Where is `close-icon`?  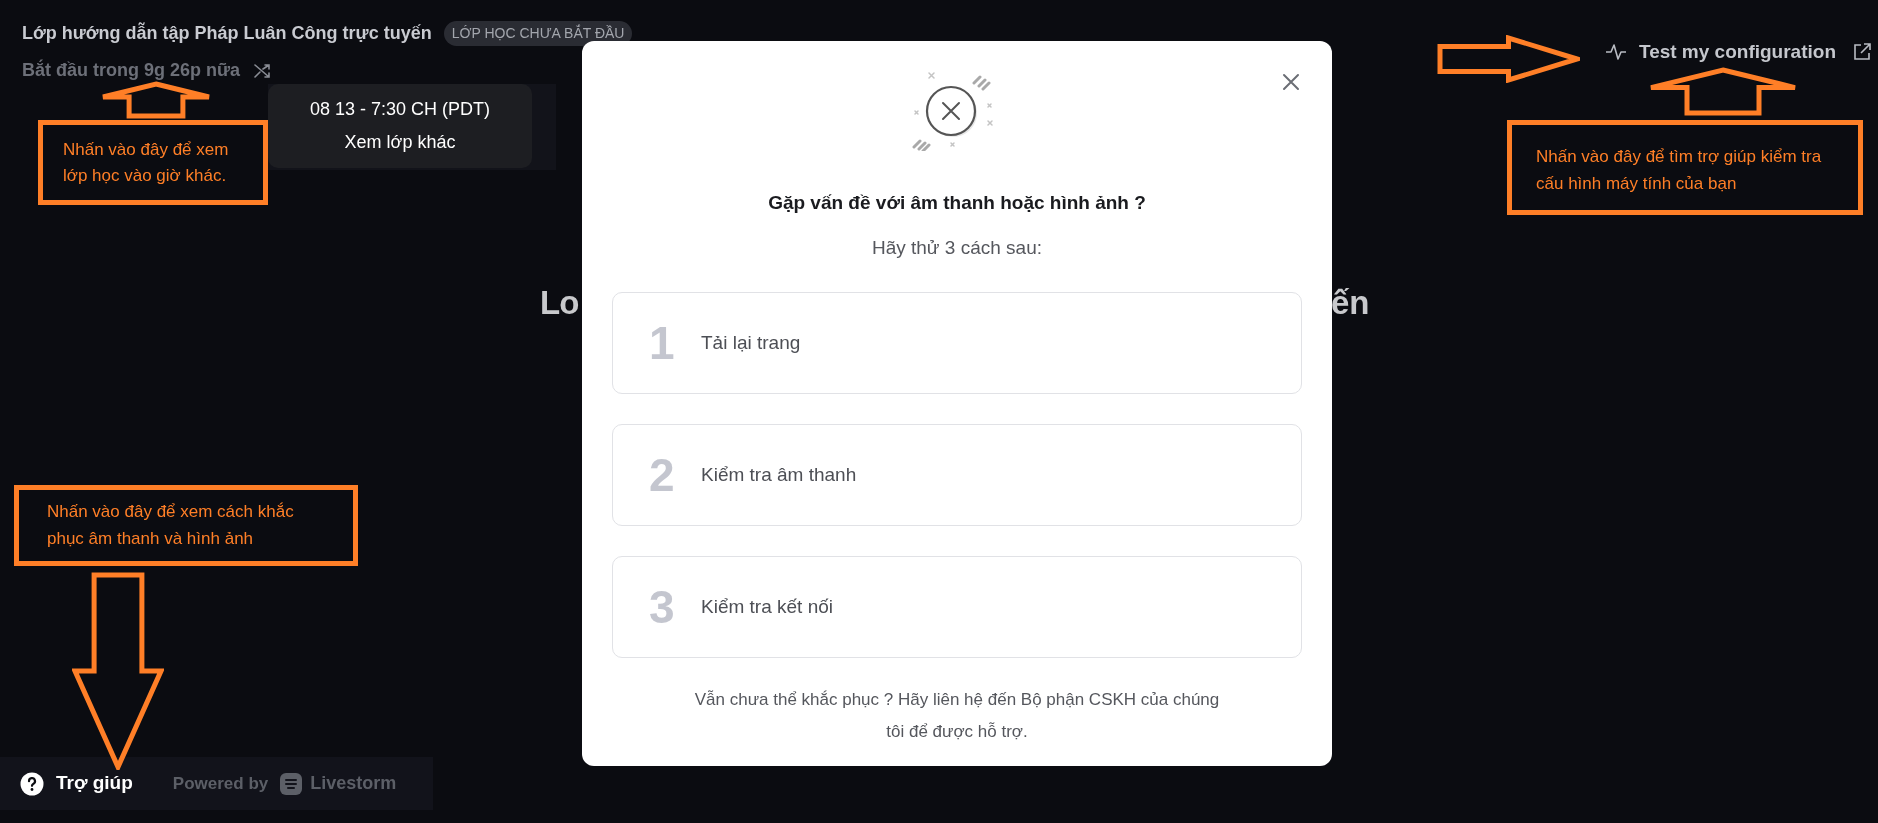 close-icon is located at coordinates (1291, 82).